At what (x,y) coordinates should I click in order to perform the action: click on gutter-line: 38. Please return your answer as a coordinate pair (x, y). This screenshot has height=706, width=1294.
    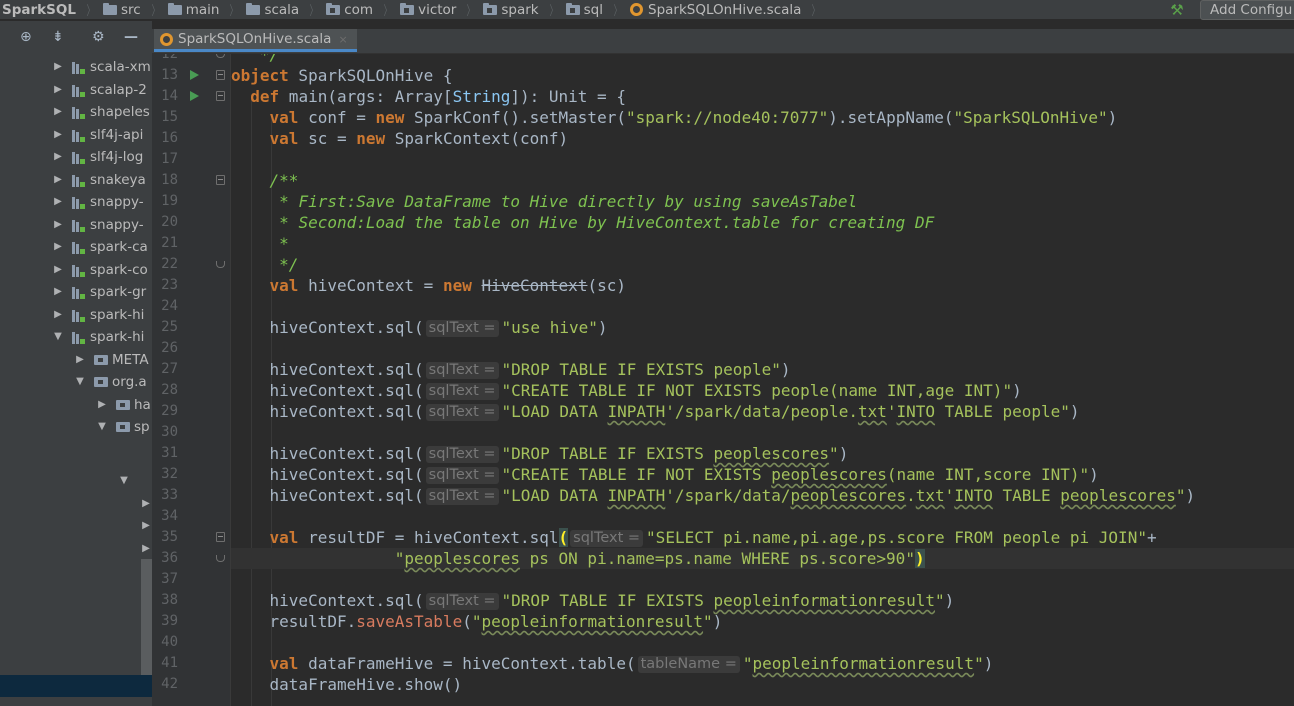
    Looking at the image, I should click on (192, 600).